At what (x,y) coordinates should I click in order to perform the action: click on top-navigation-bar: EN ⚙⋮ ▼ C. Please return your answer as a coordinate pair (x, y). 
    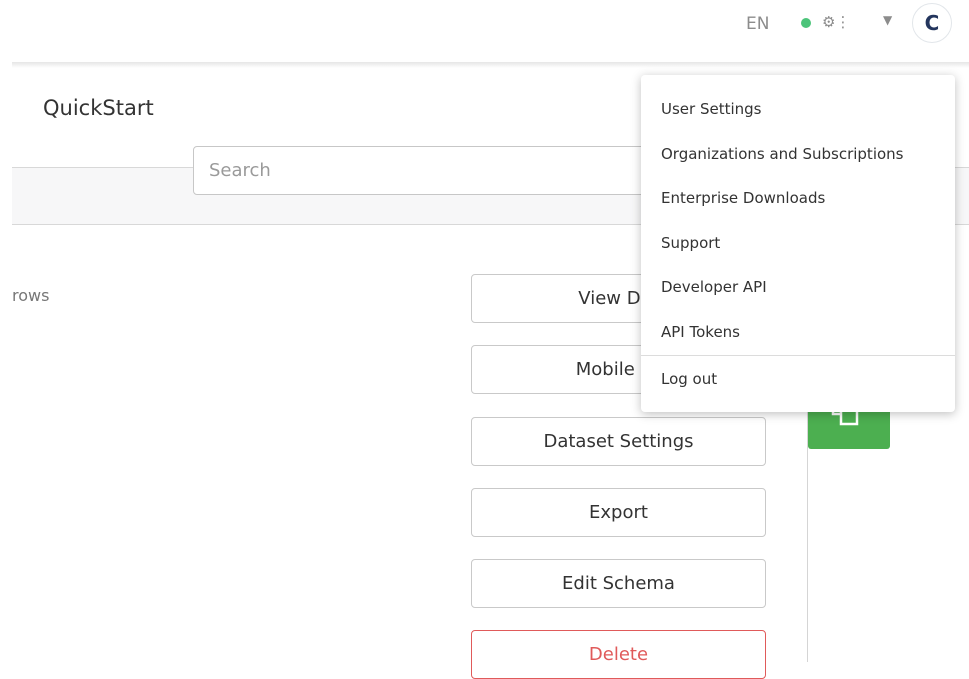
    Looking at the image, I should click on (484, 31).